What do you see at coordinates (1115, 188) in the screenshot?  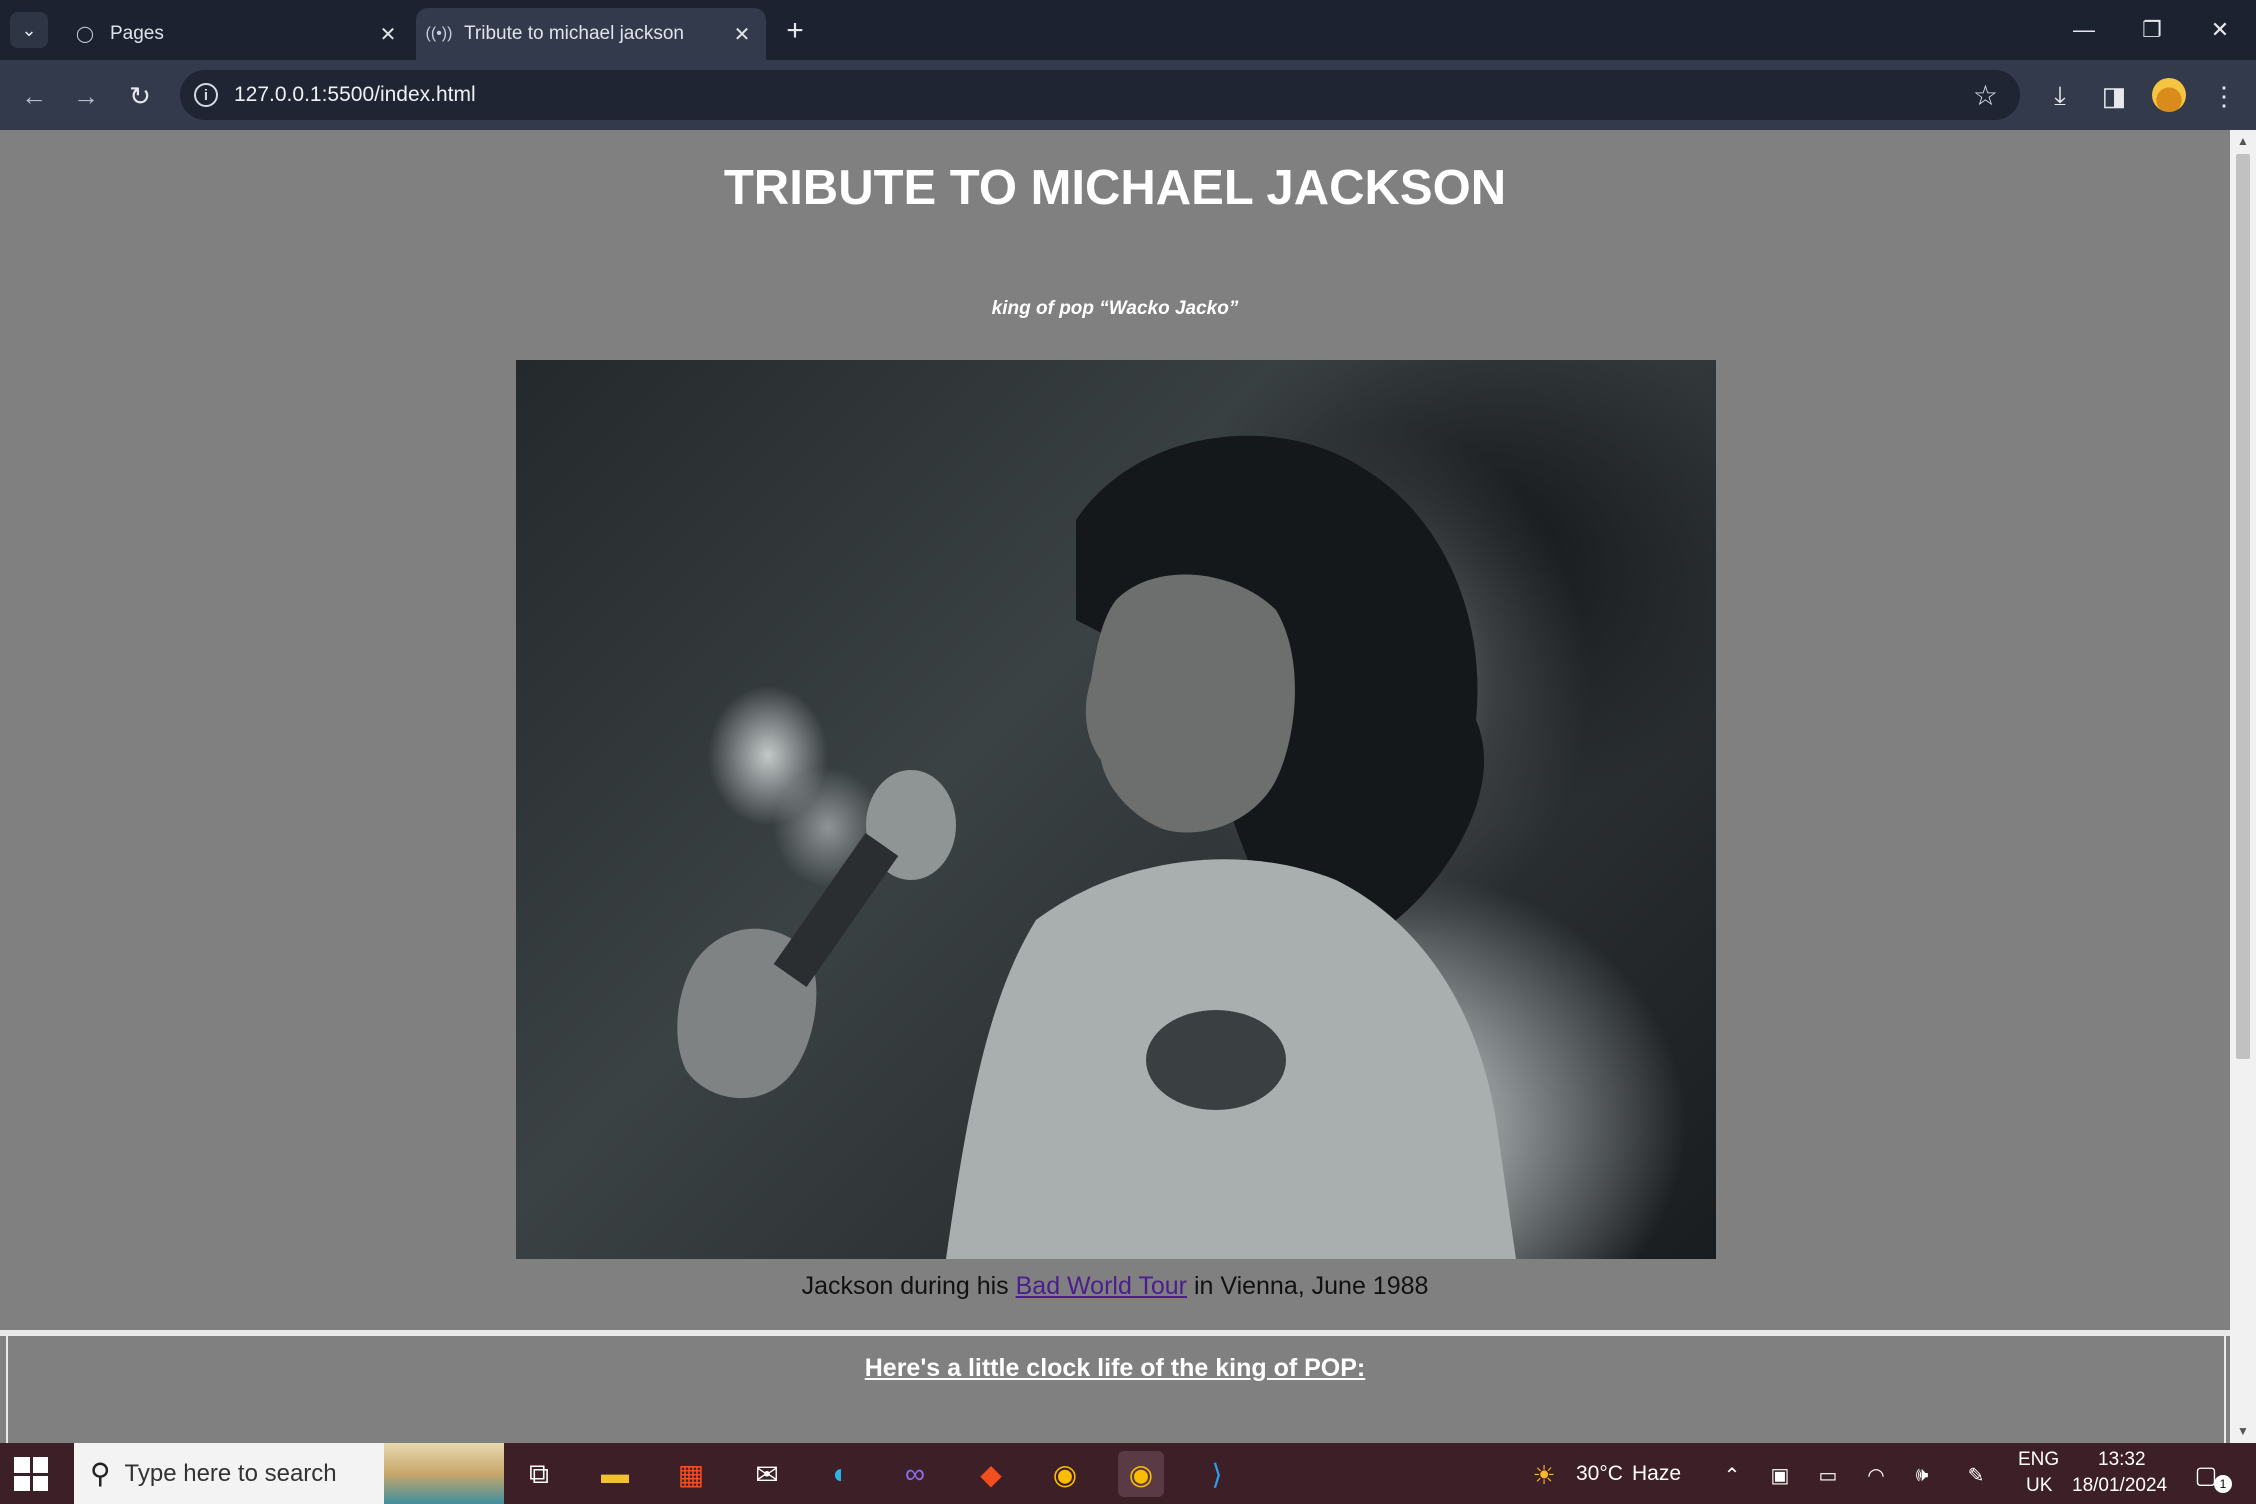 I see `page-title: TRIBUTE TO MICHAEL JACKSON` at bounding box center [1115, 188].